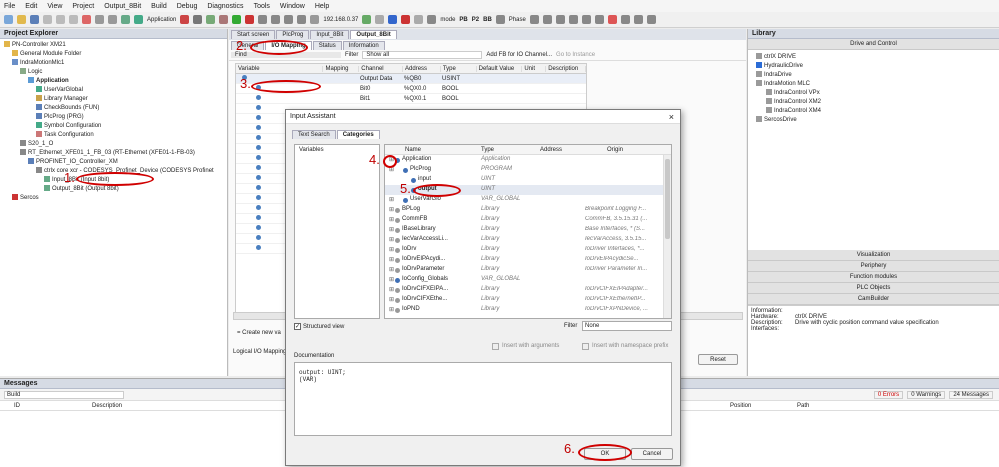 The height and width of the screenshot is (467, 999). Describe the element at coordinates (381, 68) in the screenshot. I see `io-column-header: Channel` at that location.